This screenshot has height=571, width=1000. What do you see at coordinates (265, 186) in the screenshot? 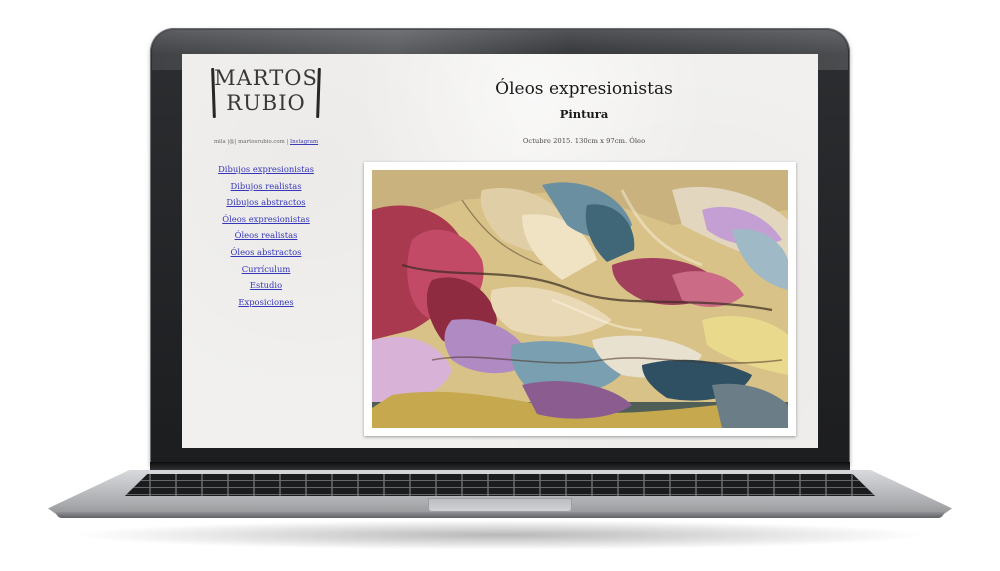
I see `nav-link-dibujos-realistas: Dibujos realistas` at bounding box center [265, 186].